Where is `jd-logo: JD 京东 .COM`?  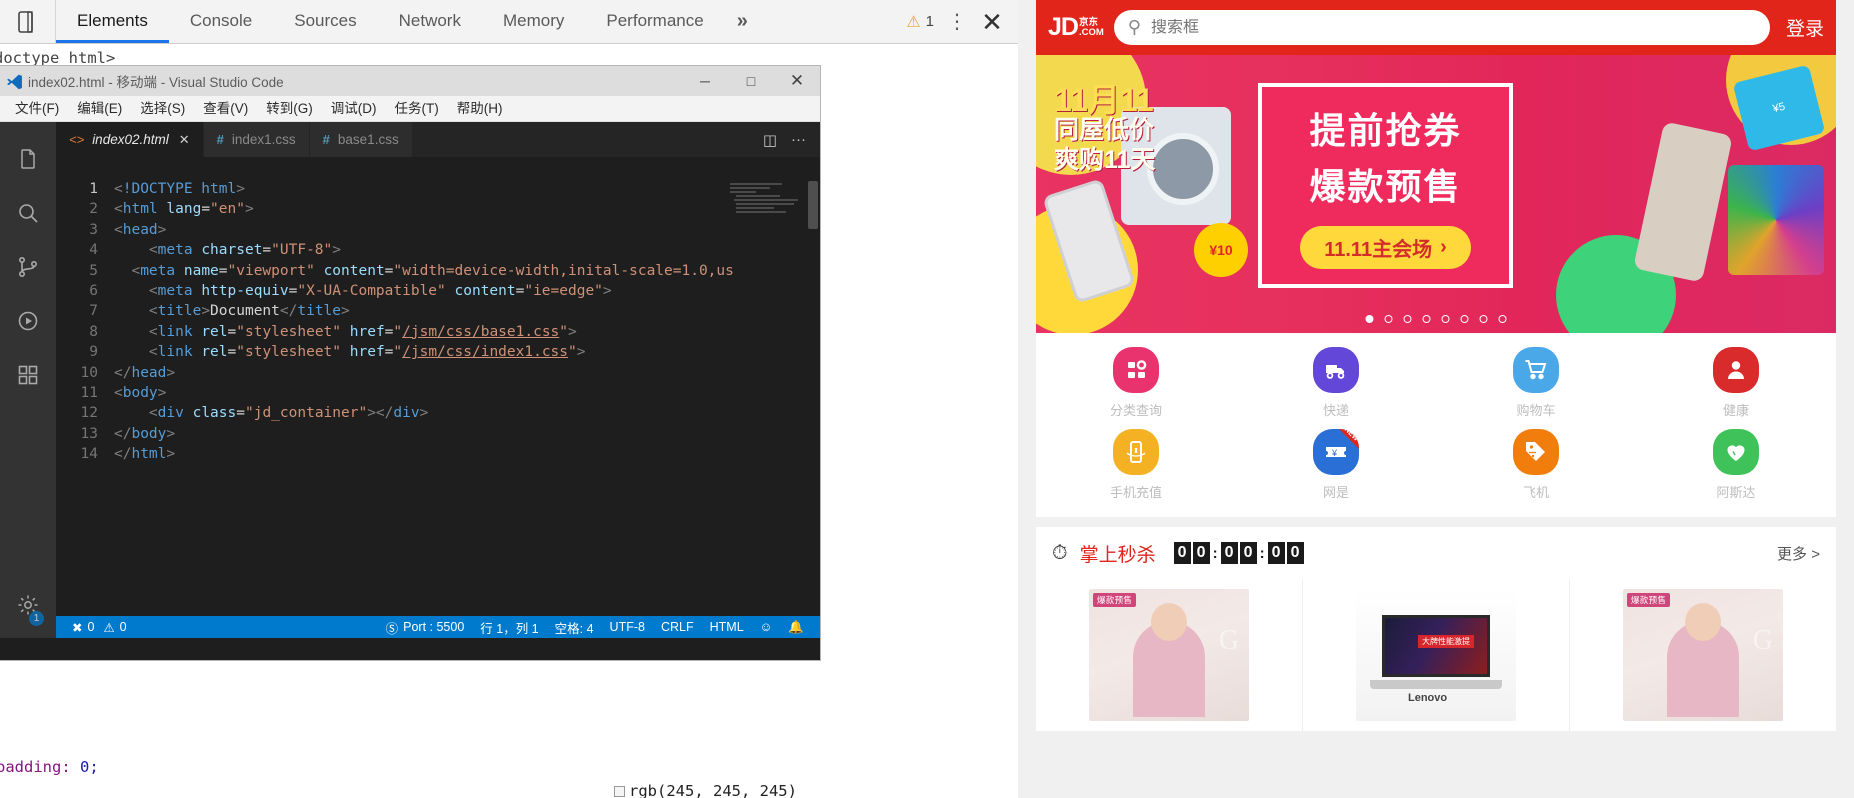
jd-logo: JD 京东 .COM is located at coordinates (1076, 27).